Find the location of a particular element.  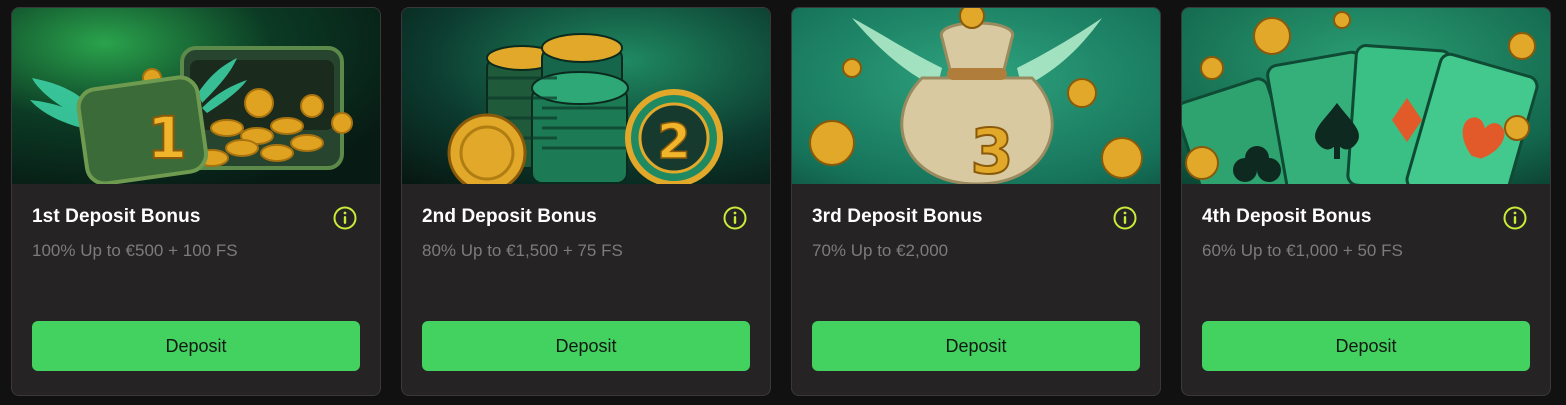

money-bag-art: 3 is located at coordinates (976, 96).